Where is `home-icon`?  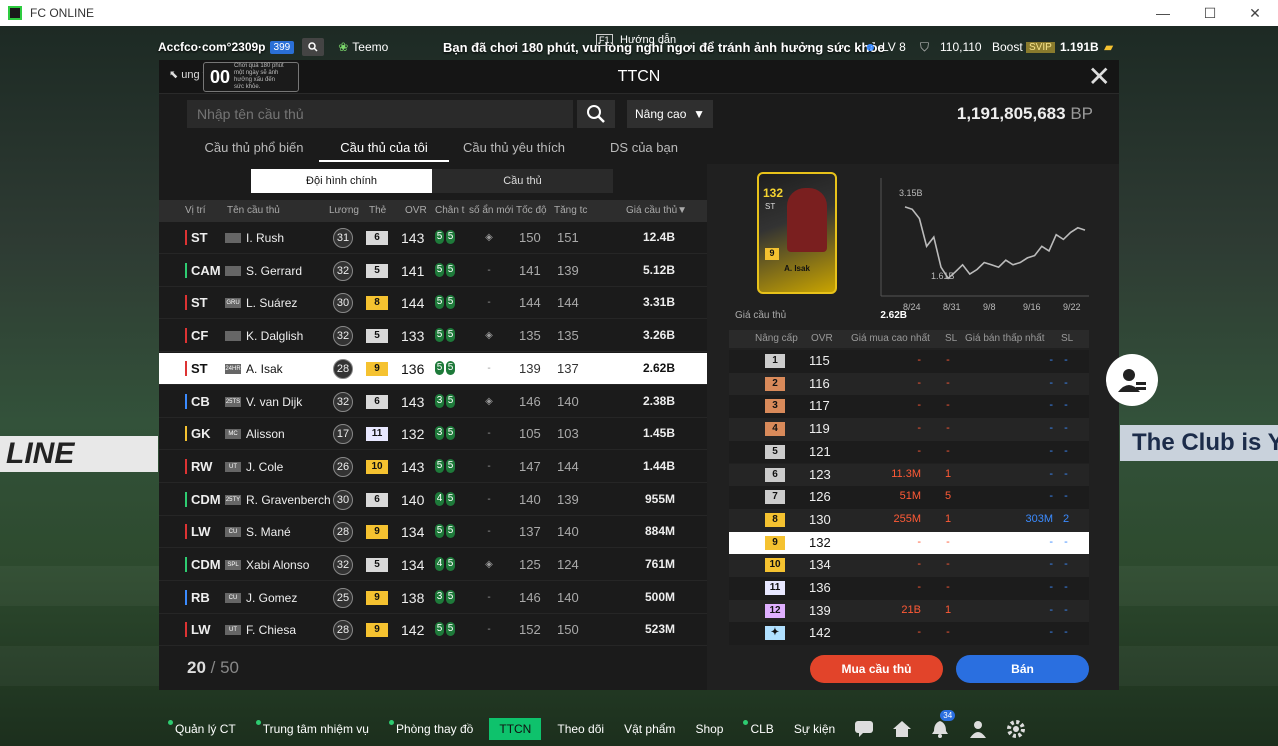
home-icon is located at coordinates (902, 729).